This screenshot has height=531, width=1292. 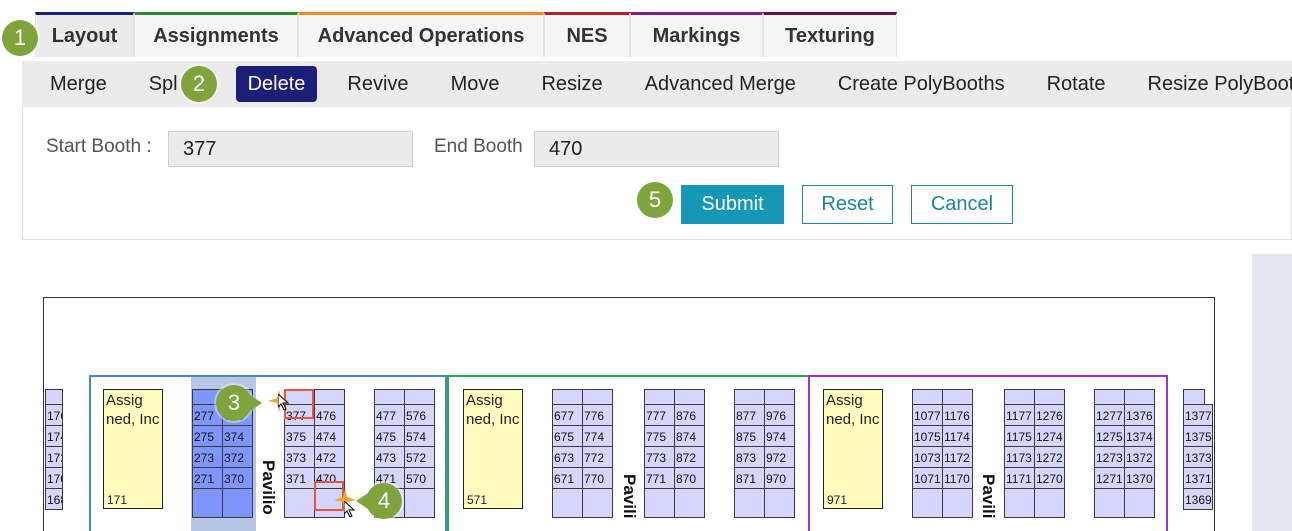 What do you see at coordinates (659, 415) in the screenshot?
I see `booth: 777` at bounding box center [659, 415].